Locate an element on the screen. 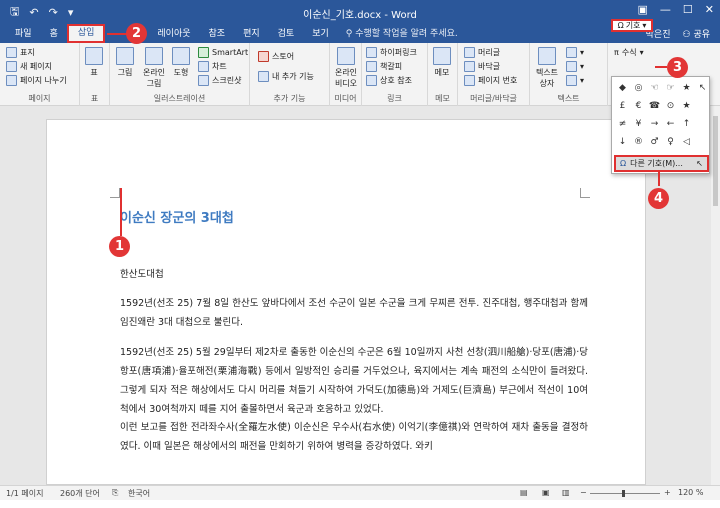  symbol-cell: ☞ is located at coordinates (670, 88).